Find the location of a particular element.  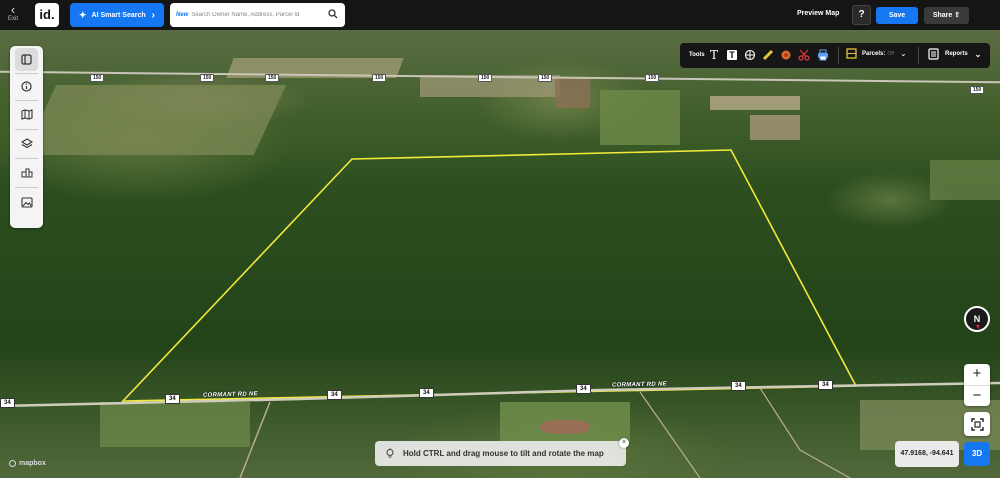

search-box: New is located at coordinates (257, 15).